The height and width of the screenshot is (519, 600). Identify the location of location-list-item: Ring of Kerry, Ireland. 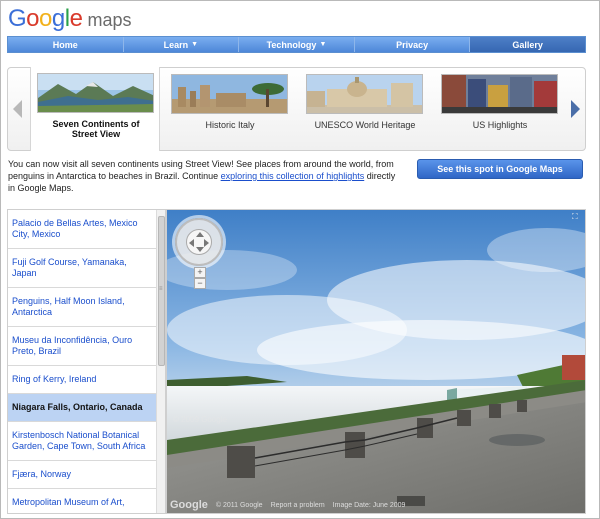
(82, 380).